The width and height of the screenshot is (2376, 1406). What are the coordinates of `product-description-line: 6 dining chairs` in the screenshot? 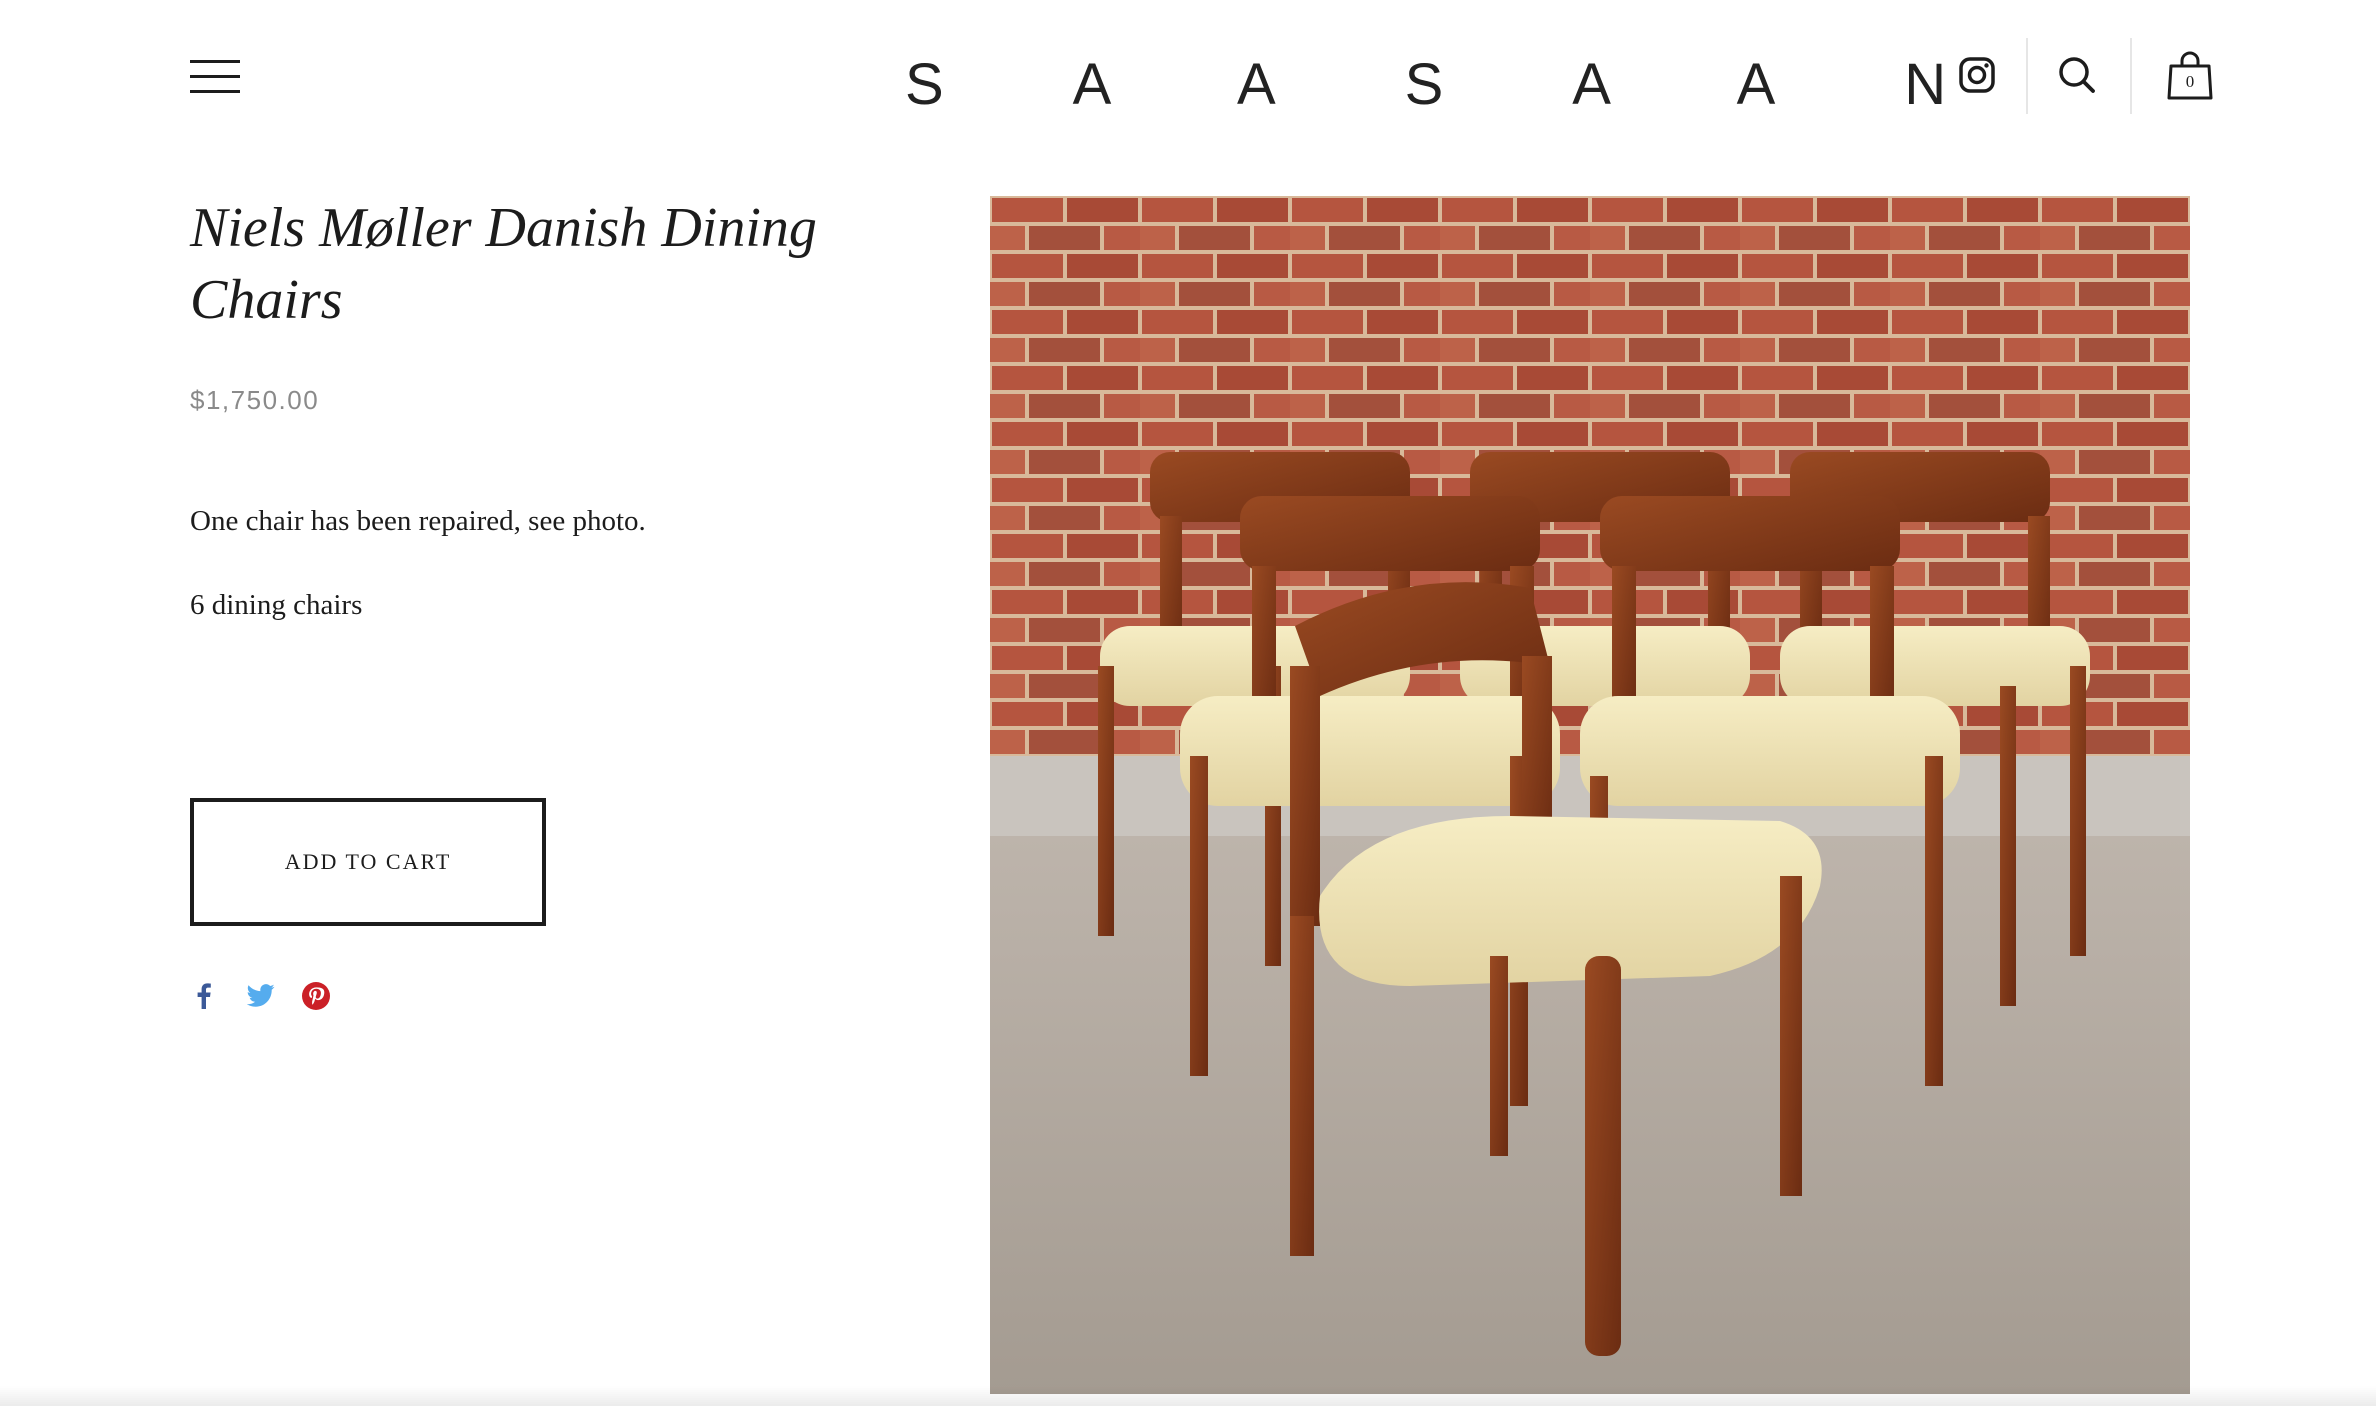 It's located at (276, 605).